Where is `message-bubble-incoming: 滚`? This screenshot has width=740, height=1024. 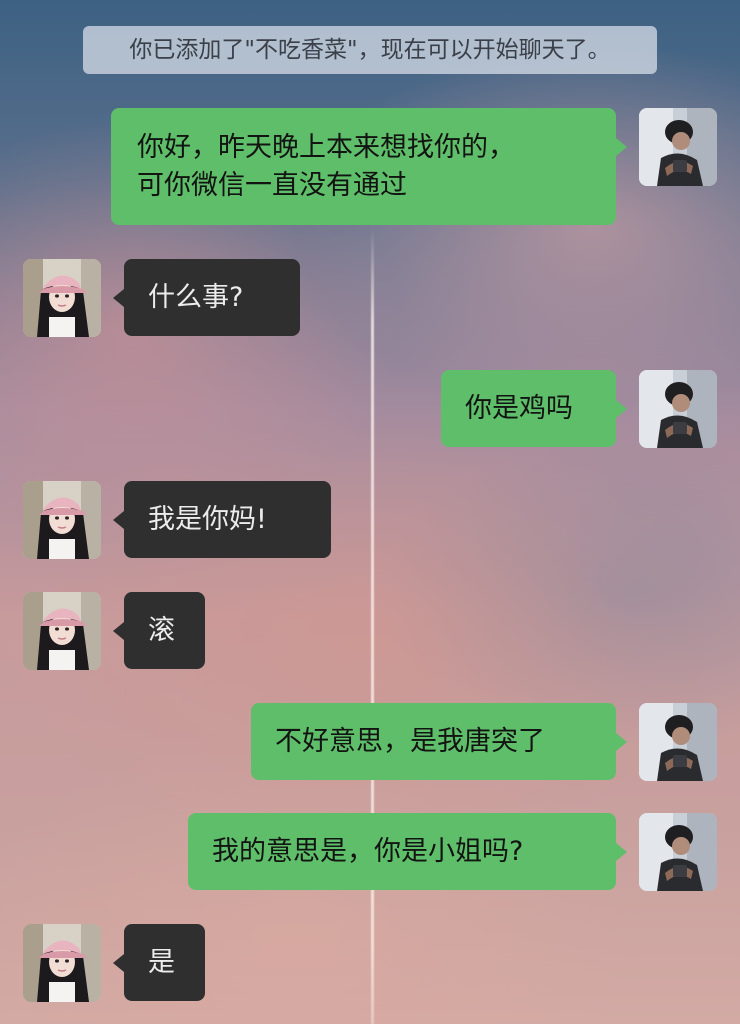
message-bubble-incoming: 滚 is located at coordinates (159, 630).